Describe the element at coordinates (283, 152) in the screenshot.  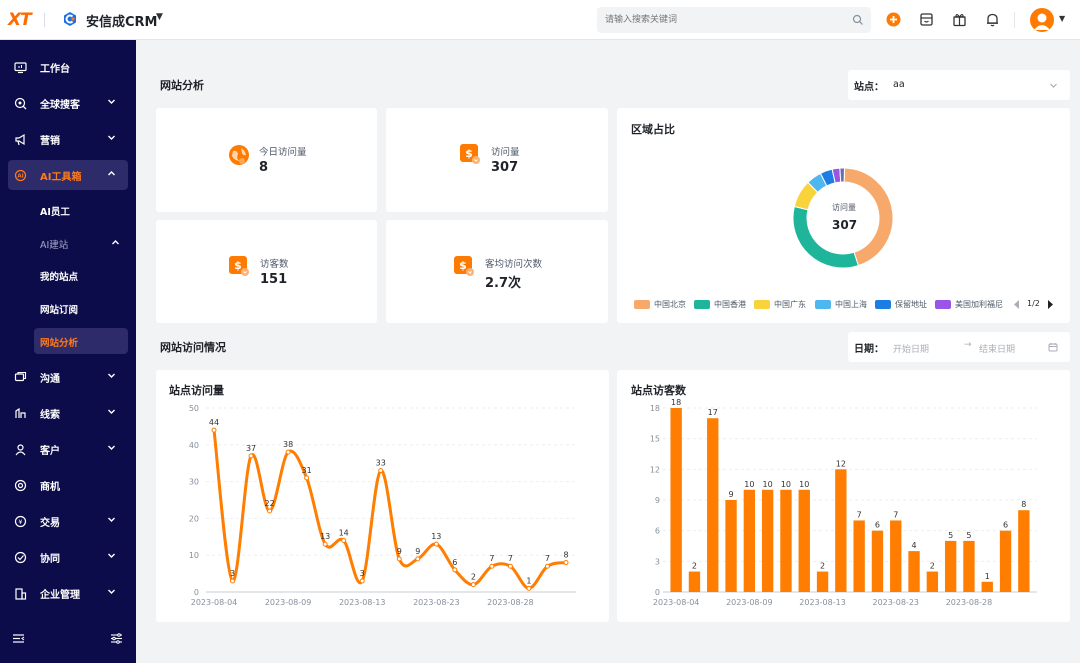
I see `kpi-label: 今日访问量` at that location.